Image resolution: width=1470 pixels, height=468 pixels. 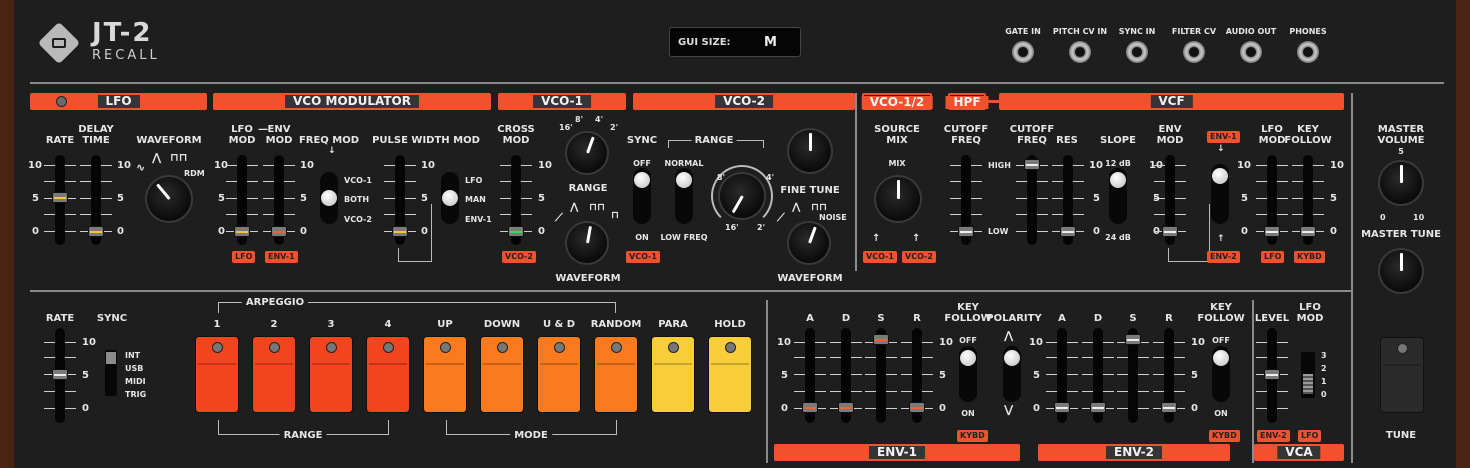 I want to click on env2-sustain-cap, so click(x=1133, y=339).